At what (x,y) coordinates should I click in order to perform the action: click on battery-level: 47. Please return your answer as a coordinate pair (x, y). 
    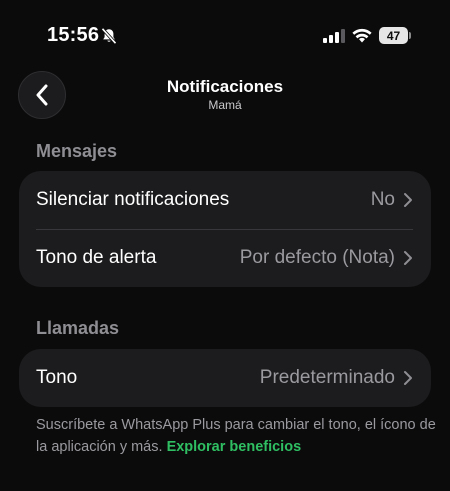
    Looking at the image, I should click on (393, 35).